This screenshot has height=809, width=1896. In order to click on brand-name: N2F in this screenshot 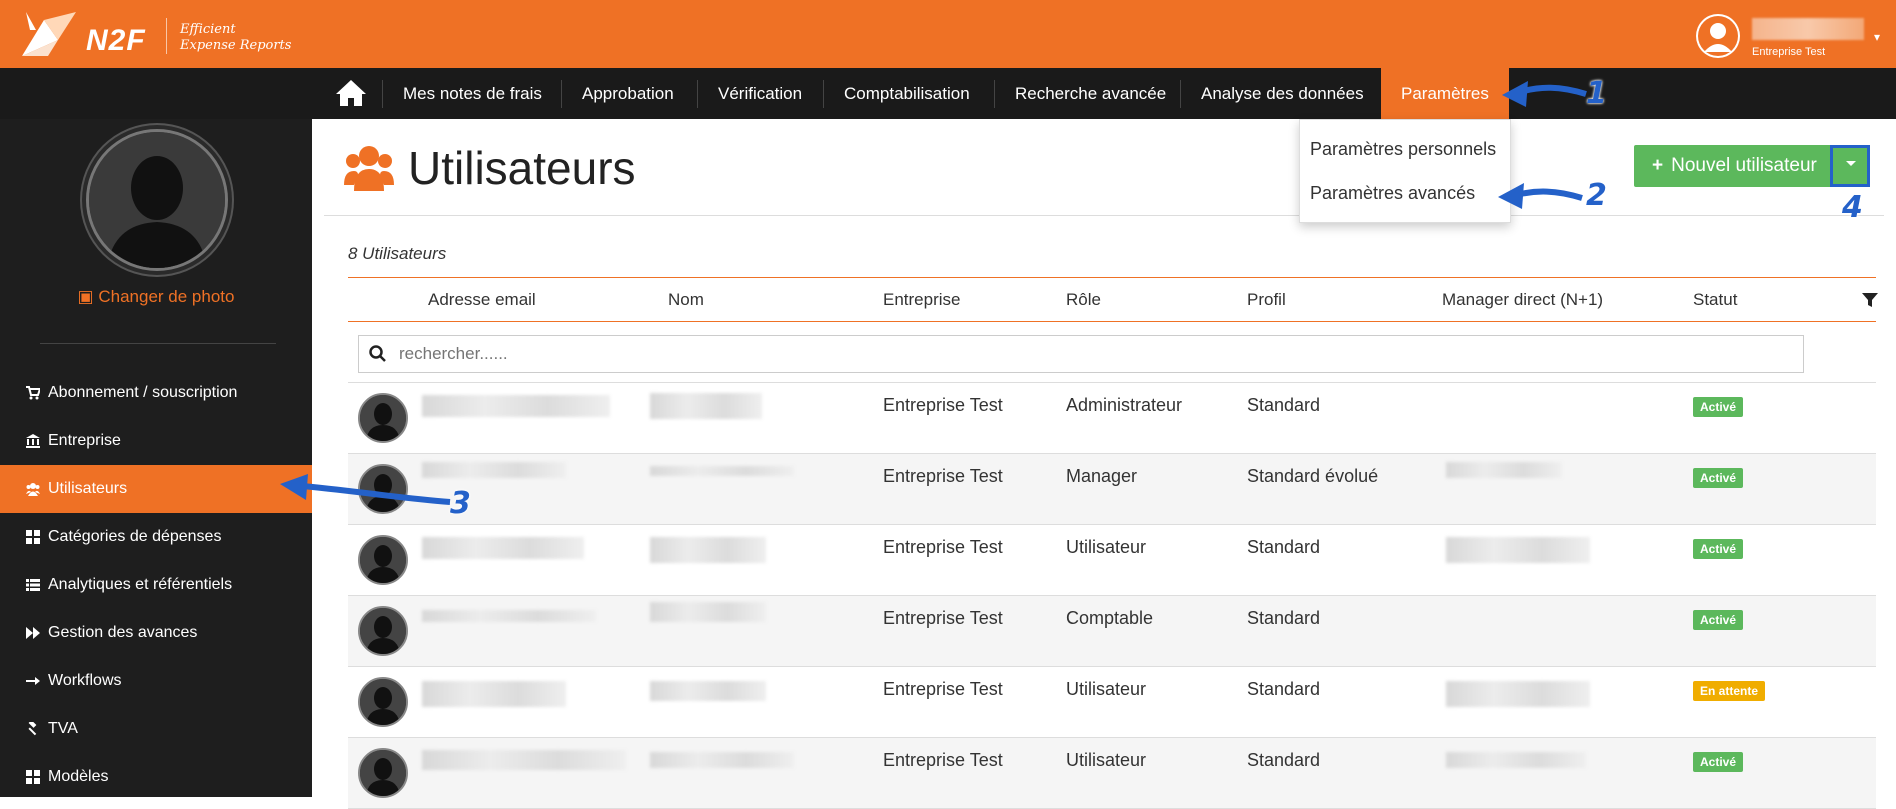, I will do `click(116, 40)`.